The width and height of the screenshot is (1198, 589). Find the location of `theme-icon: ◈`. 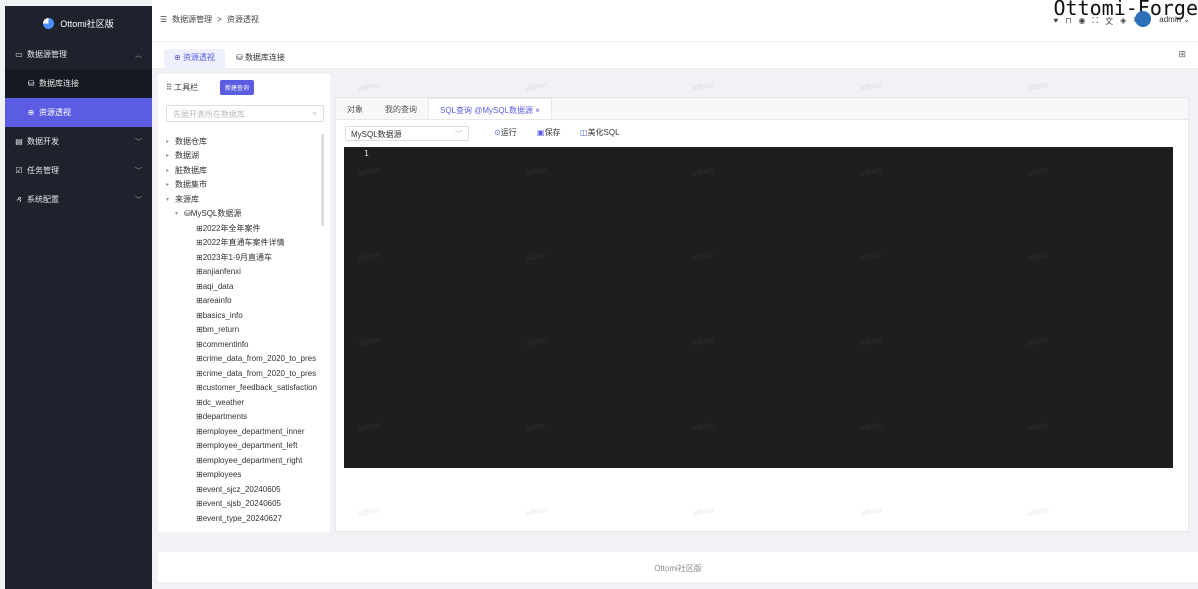

theme-icon: ◈ is located at coordinates (1123, 21).